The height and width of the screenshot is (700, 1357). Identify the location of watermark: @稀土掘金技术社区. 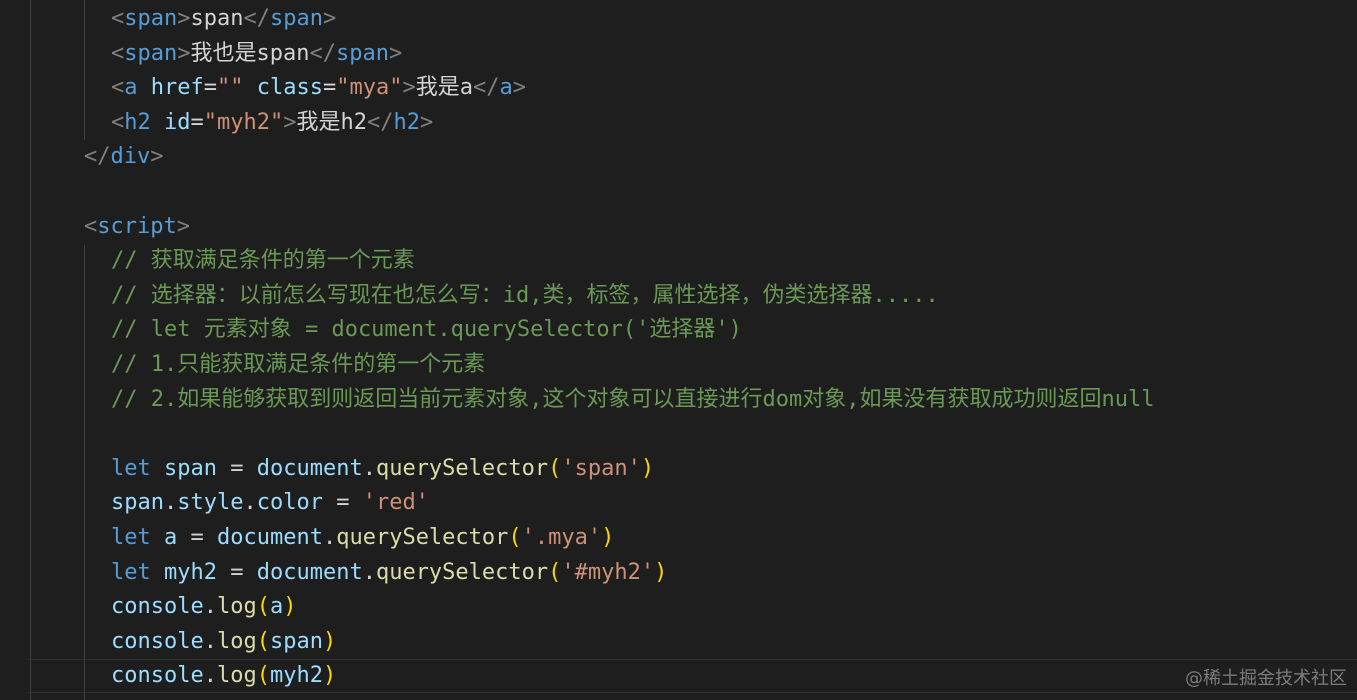
(1266, 678).